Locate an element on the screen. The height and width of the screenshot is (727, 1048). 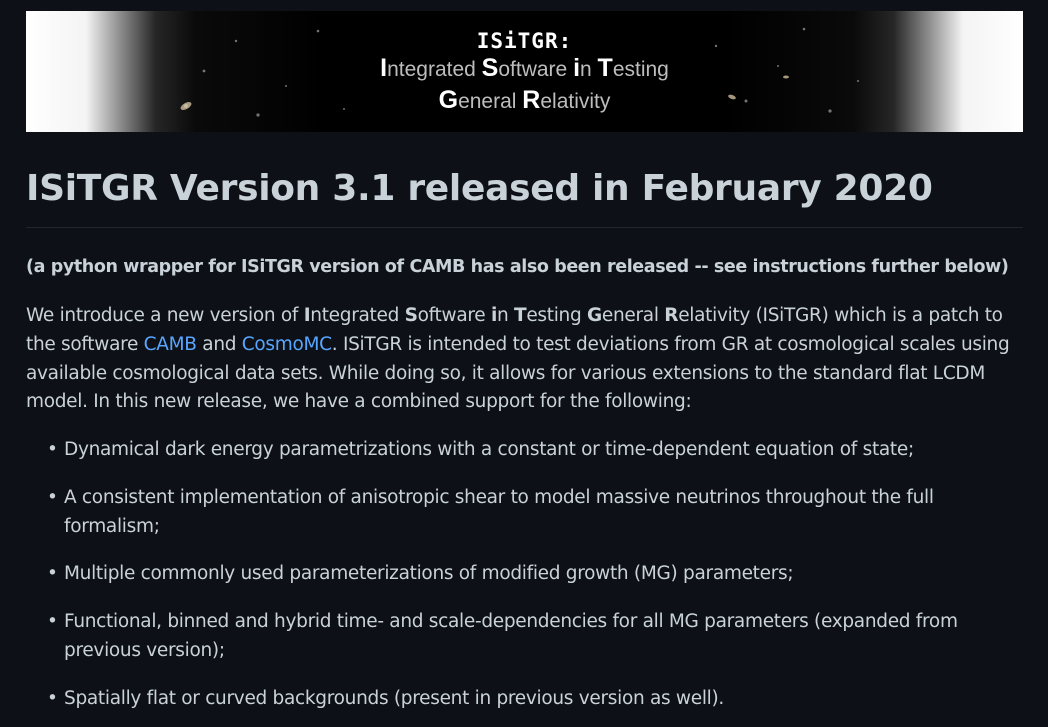
banner-subtitle-line-1: Integrated Software in Testing is located at coordinates (524, 68).